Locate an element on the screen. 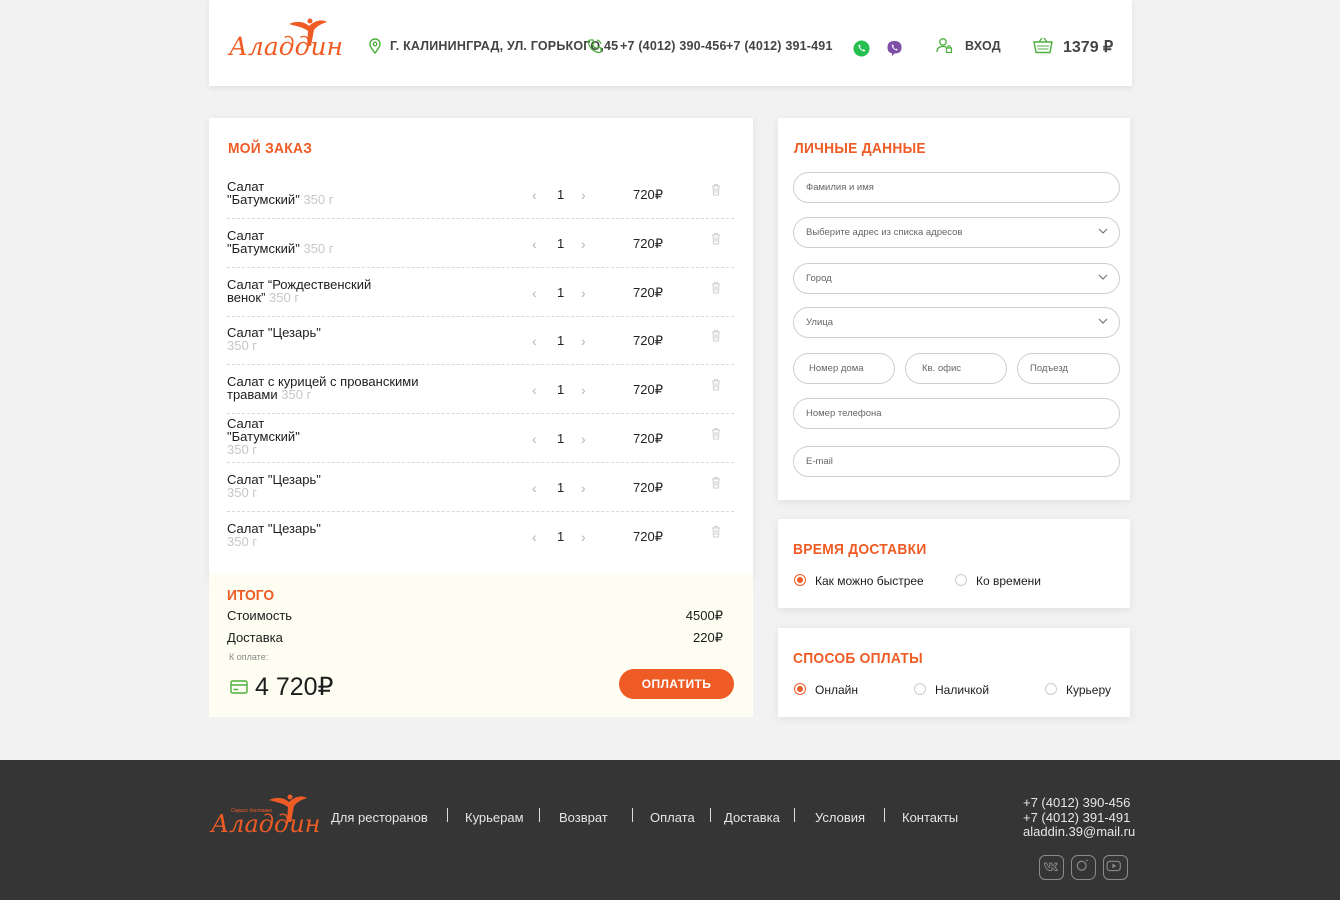  delivery-scheduled-radio: Ко времени is located at coordinates (998, 580).